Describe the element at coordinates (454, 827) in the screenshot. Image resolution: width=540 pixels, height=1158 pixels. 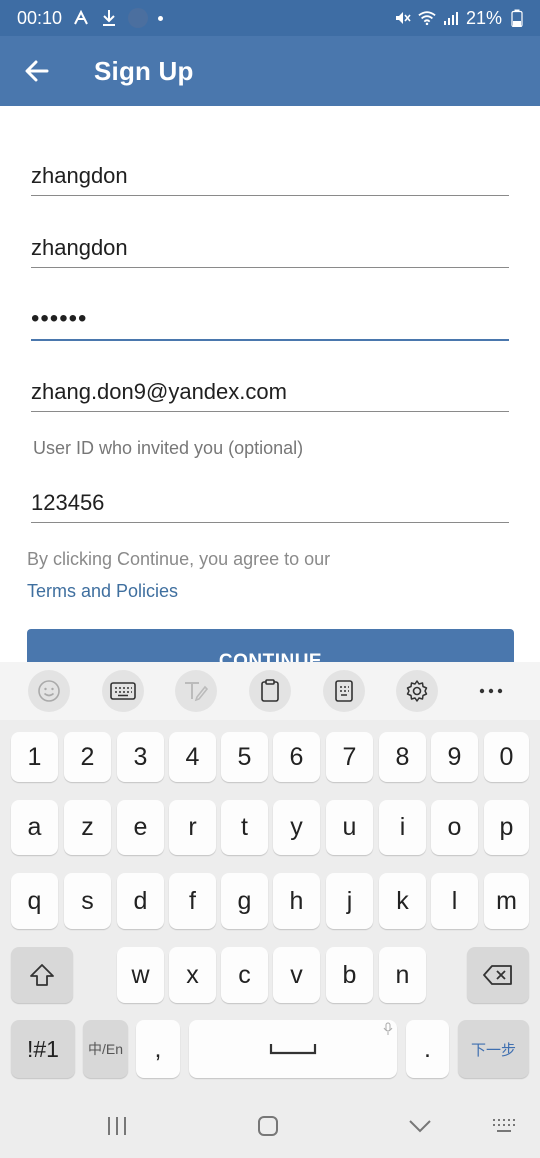
I see `key-o: o` at that location.